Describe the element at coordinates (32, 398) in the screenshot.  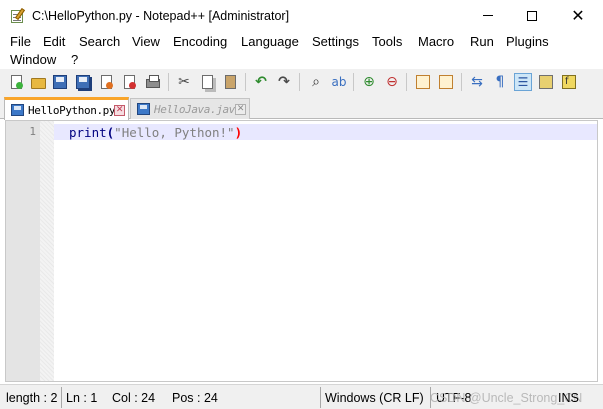
I see `status-length: length : 2` at that location.